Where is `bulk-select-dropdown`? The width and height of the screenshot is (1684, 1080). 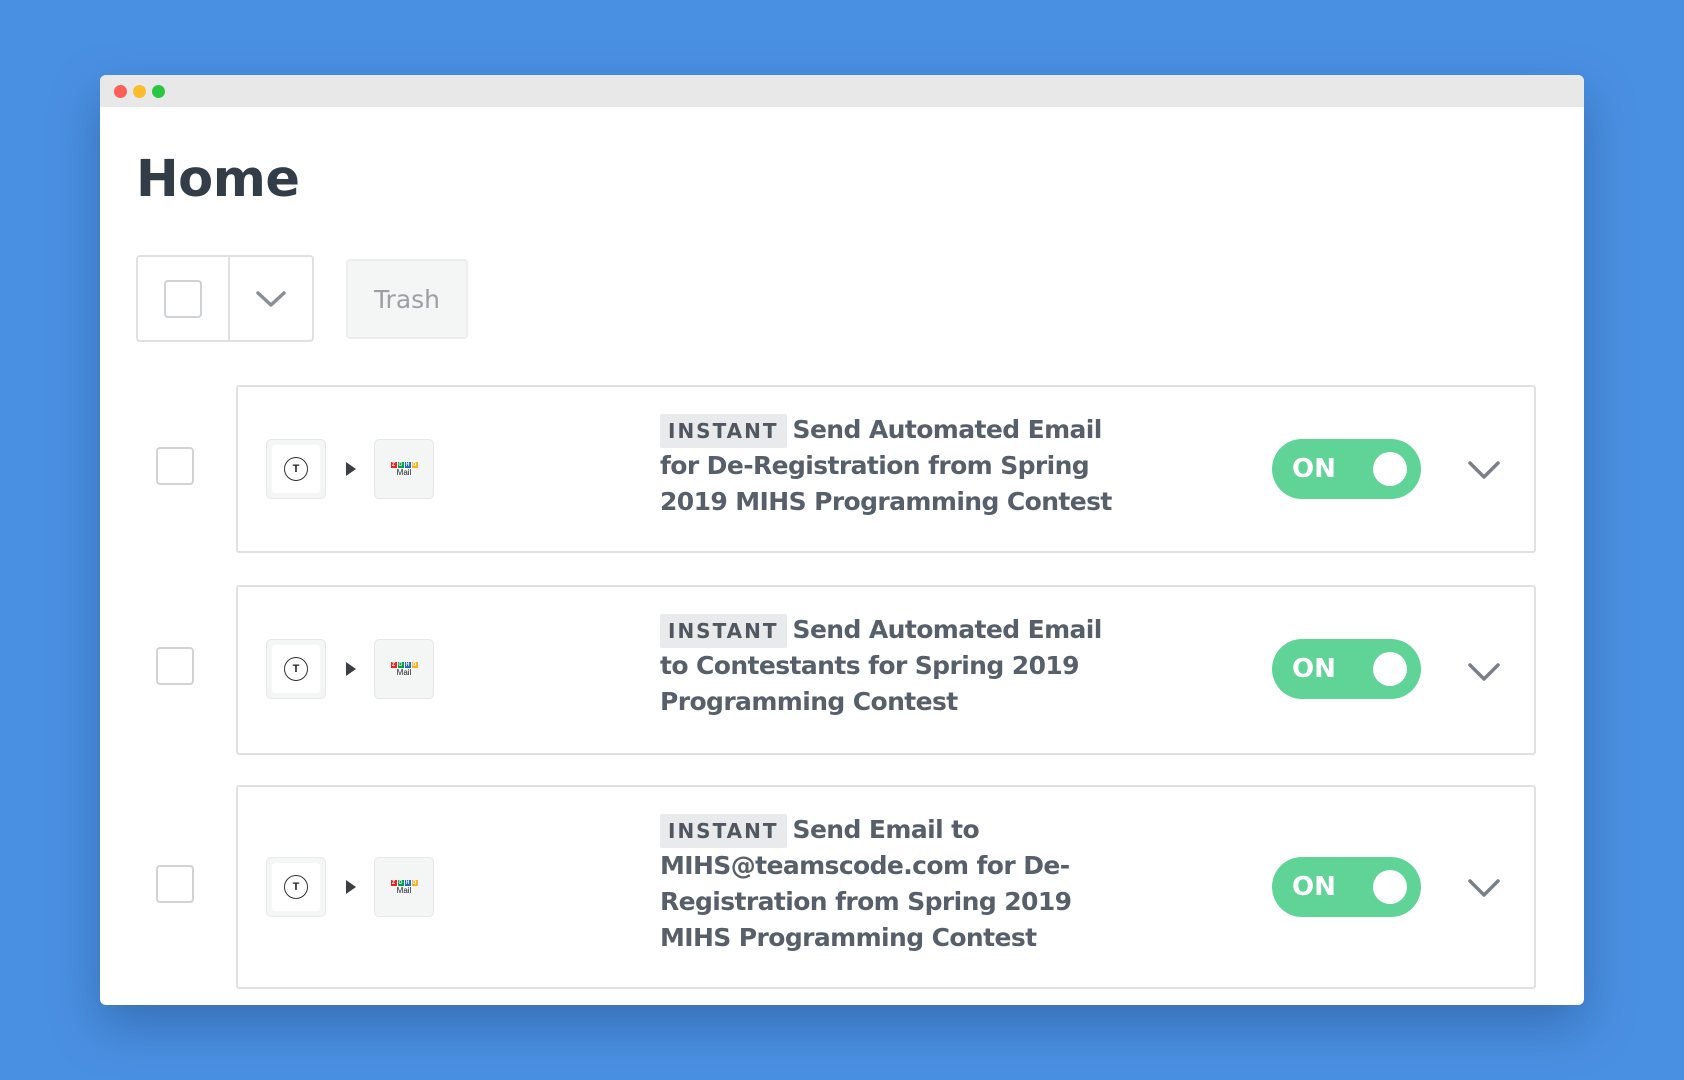
bulk-select-dropdown is located at coordinates (271, 298).